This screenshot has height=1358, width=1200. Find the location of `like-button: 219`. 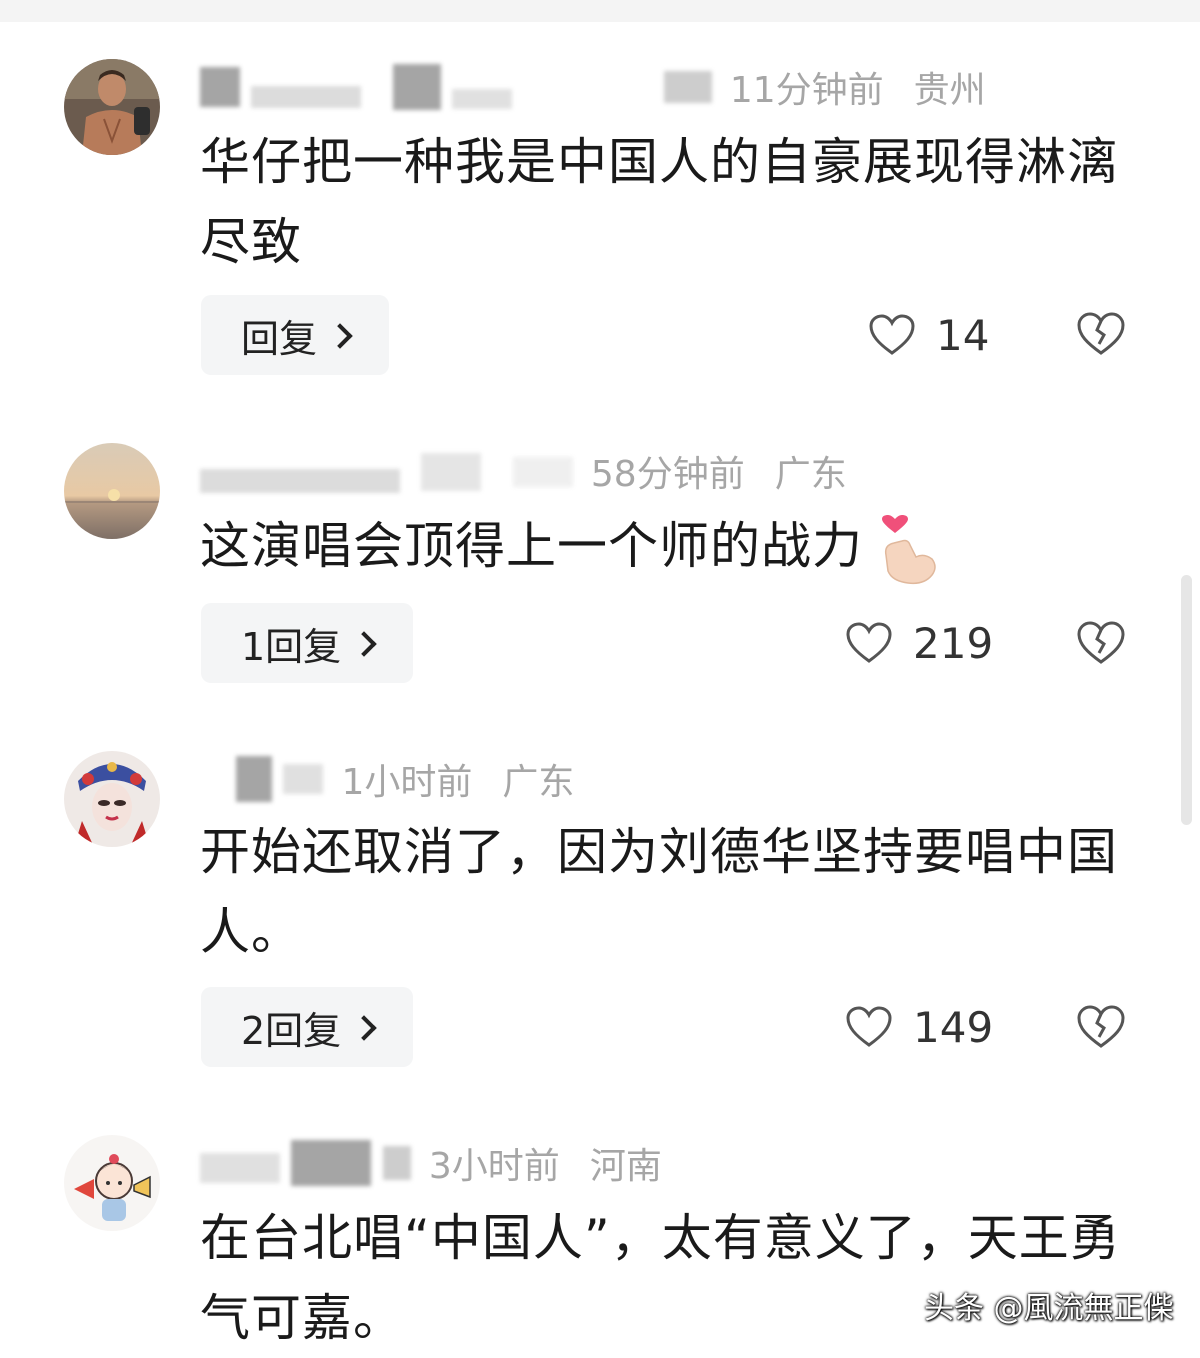

like-button: 219 is located at coordinates (919, 643).